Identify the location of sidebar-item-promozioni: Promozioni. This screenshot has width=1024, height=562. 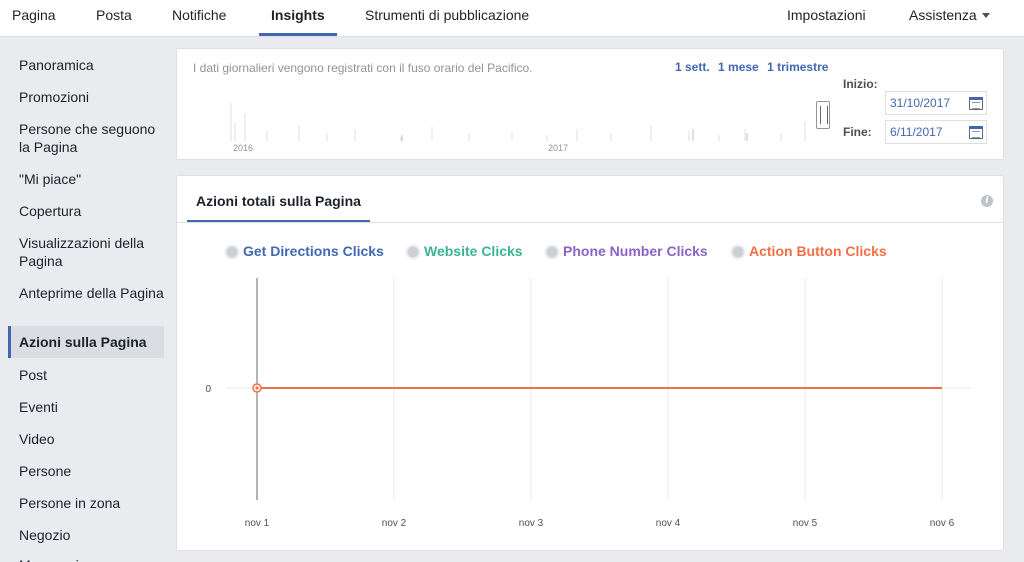
(86, 97).